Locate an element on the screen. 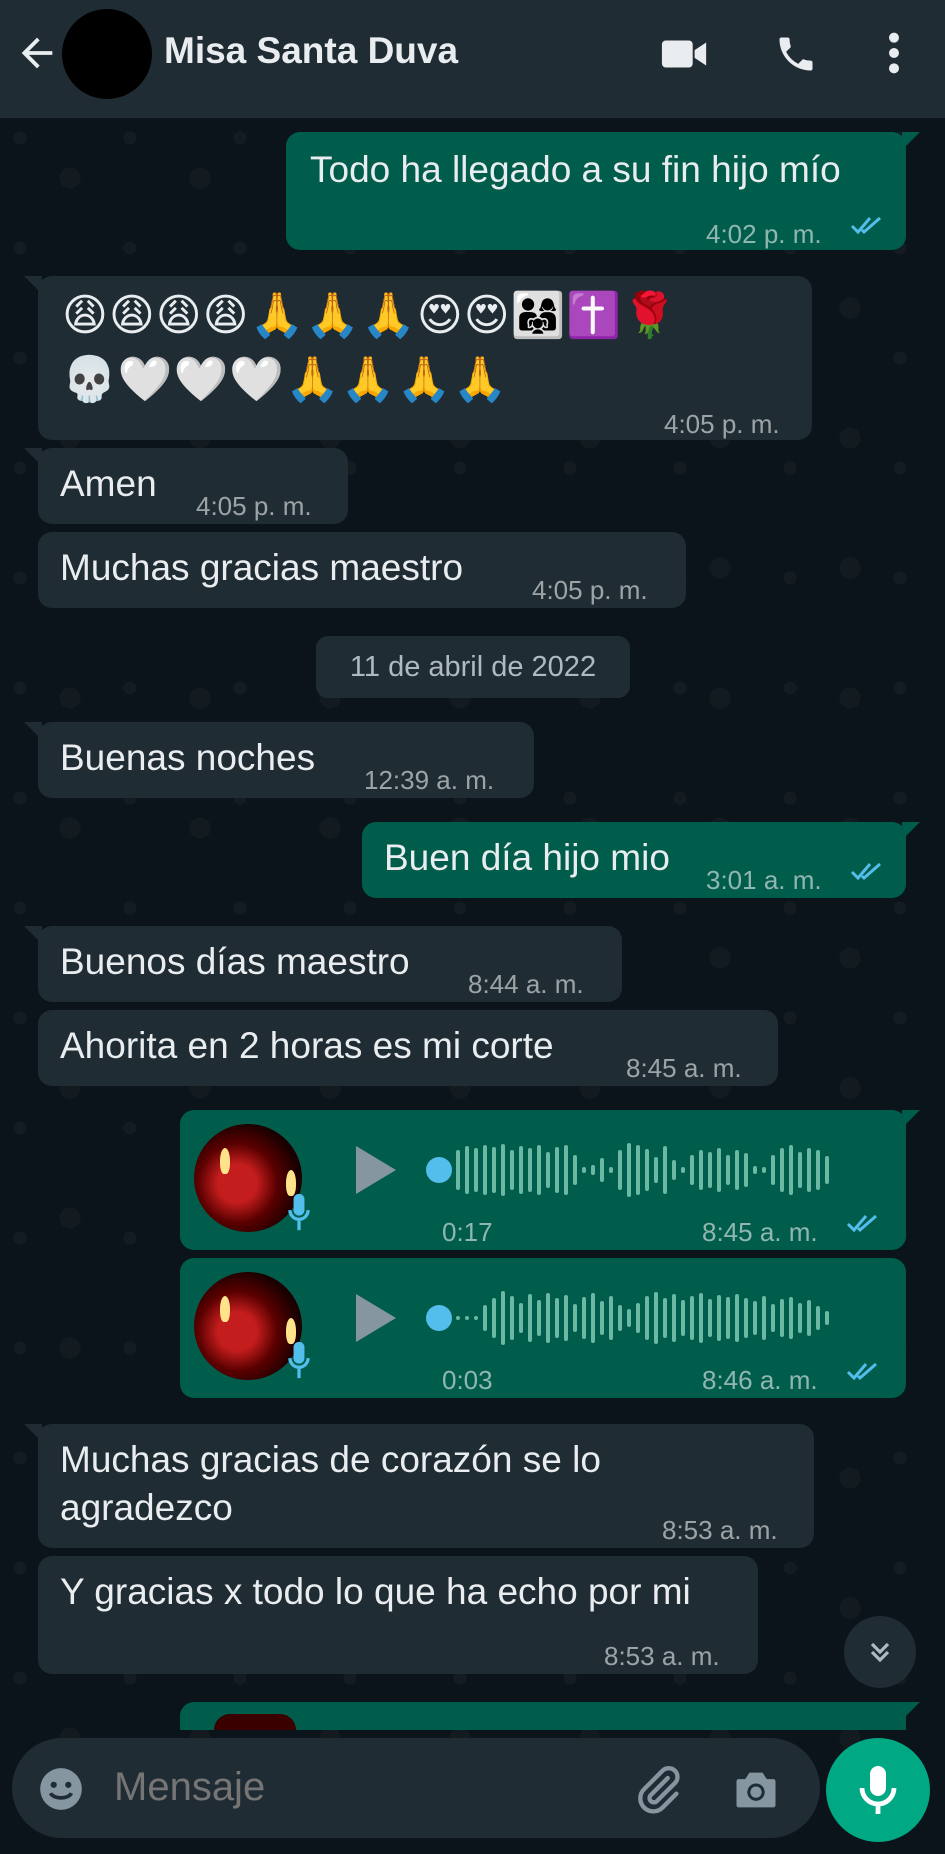  message-text-line: agradezco is located at coordinates (146, 1507).